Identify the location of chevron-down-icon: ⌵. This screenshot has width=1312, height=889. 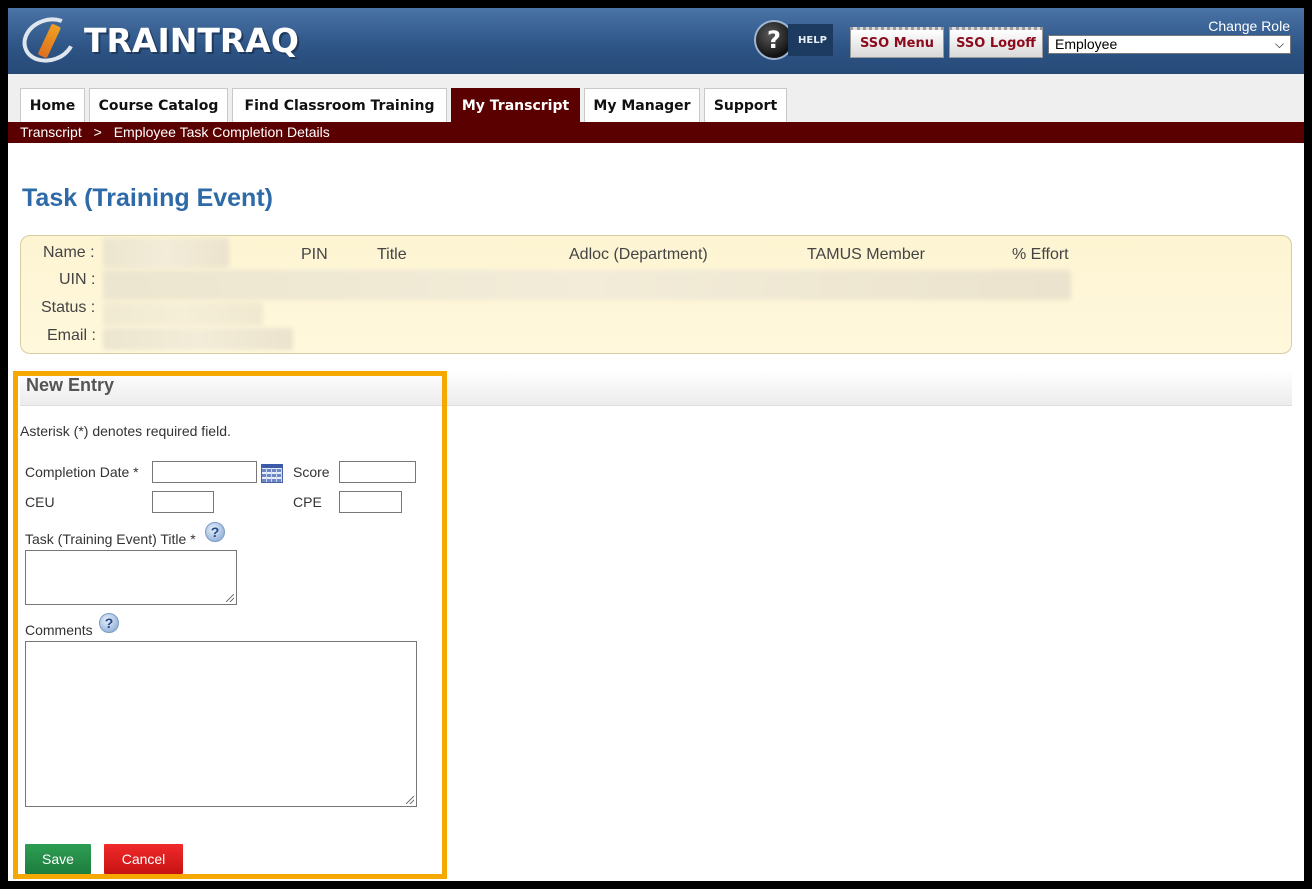
(1279, 44).